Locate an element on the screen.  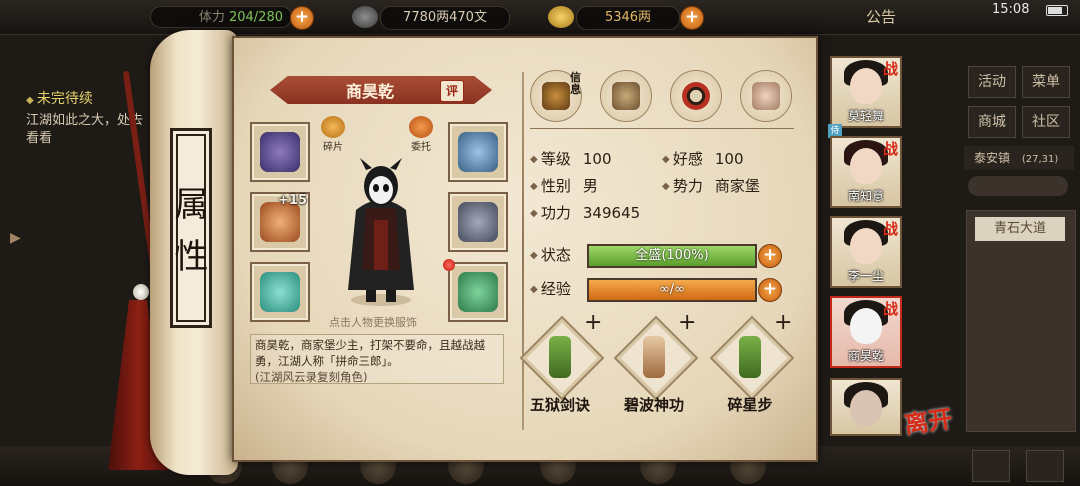
bagua-tab is located at coordinates (696, 96).